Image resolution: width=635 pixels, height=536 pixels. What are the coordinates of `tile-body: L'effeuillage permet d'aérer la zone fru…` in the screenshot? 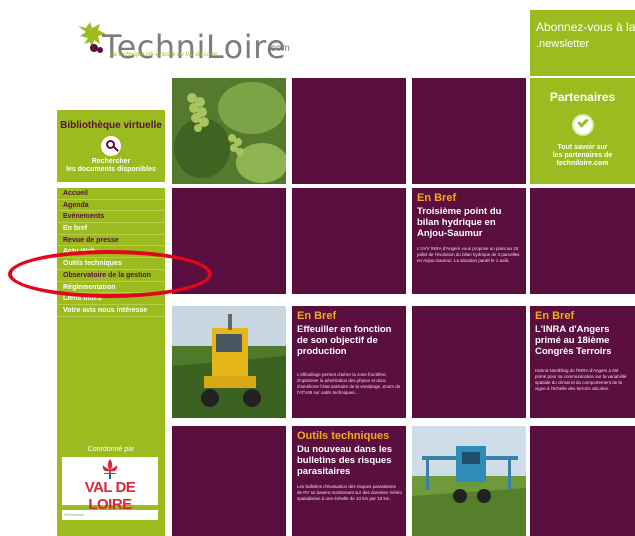 It's located at (349, 383).